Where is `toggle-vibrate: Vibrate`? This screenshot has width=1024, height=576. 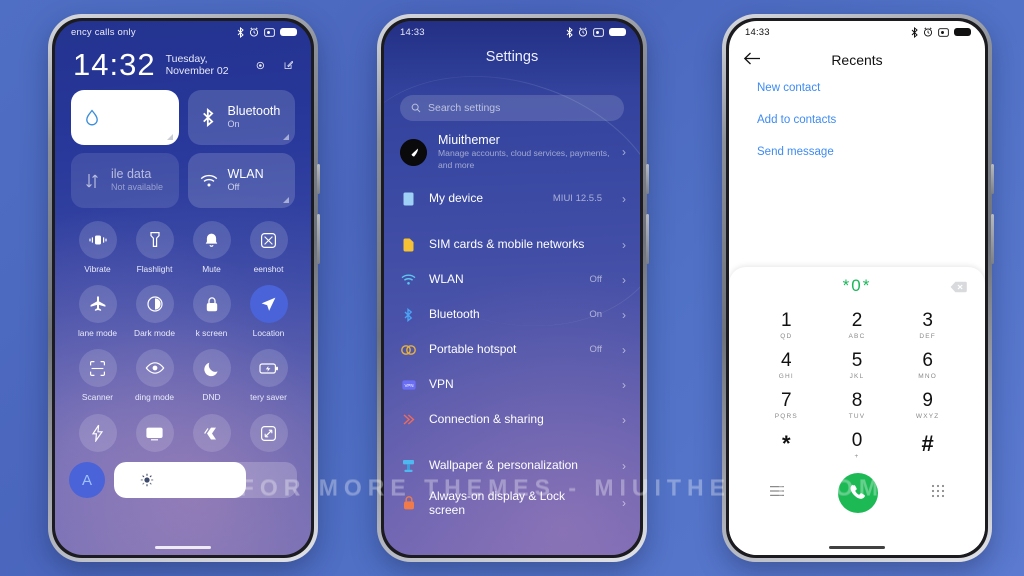 toggle-vibrate: Vibrate is located at coordinates (97, 247).